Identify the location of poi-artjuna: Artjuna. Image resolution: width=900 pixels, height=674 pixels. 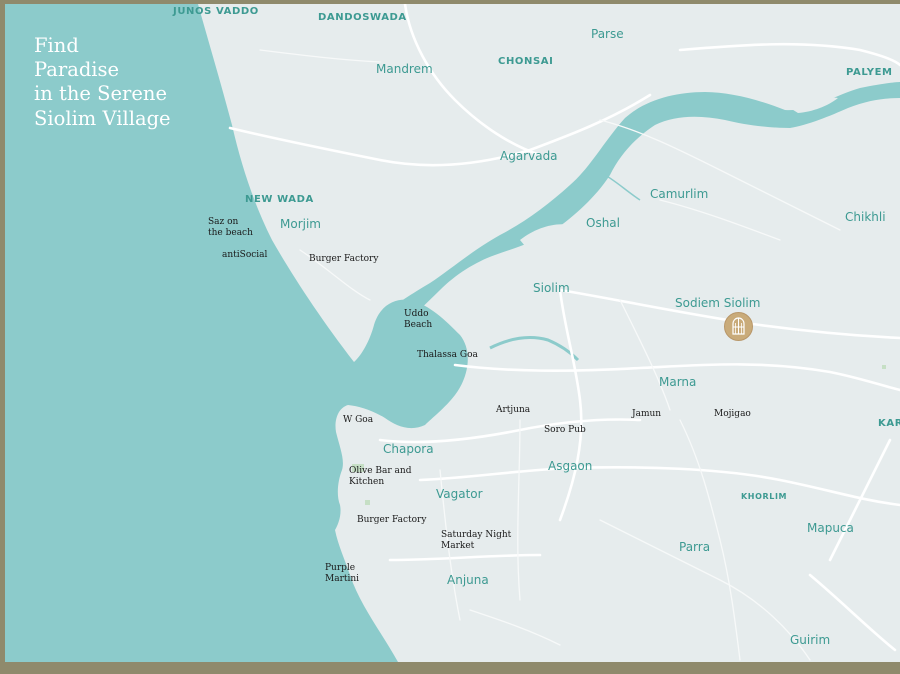
(513, 410).